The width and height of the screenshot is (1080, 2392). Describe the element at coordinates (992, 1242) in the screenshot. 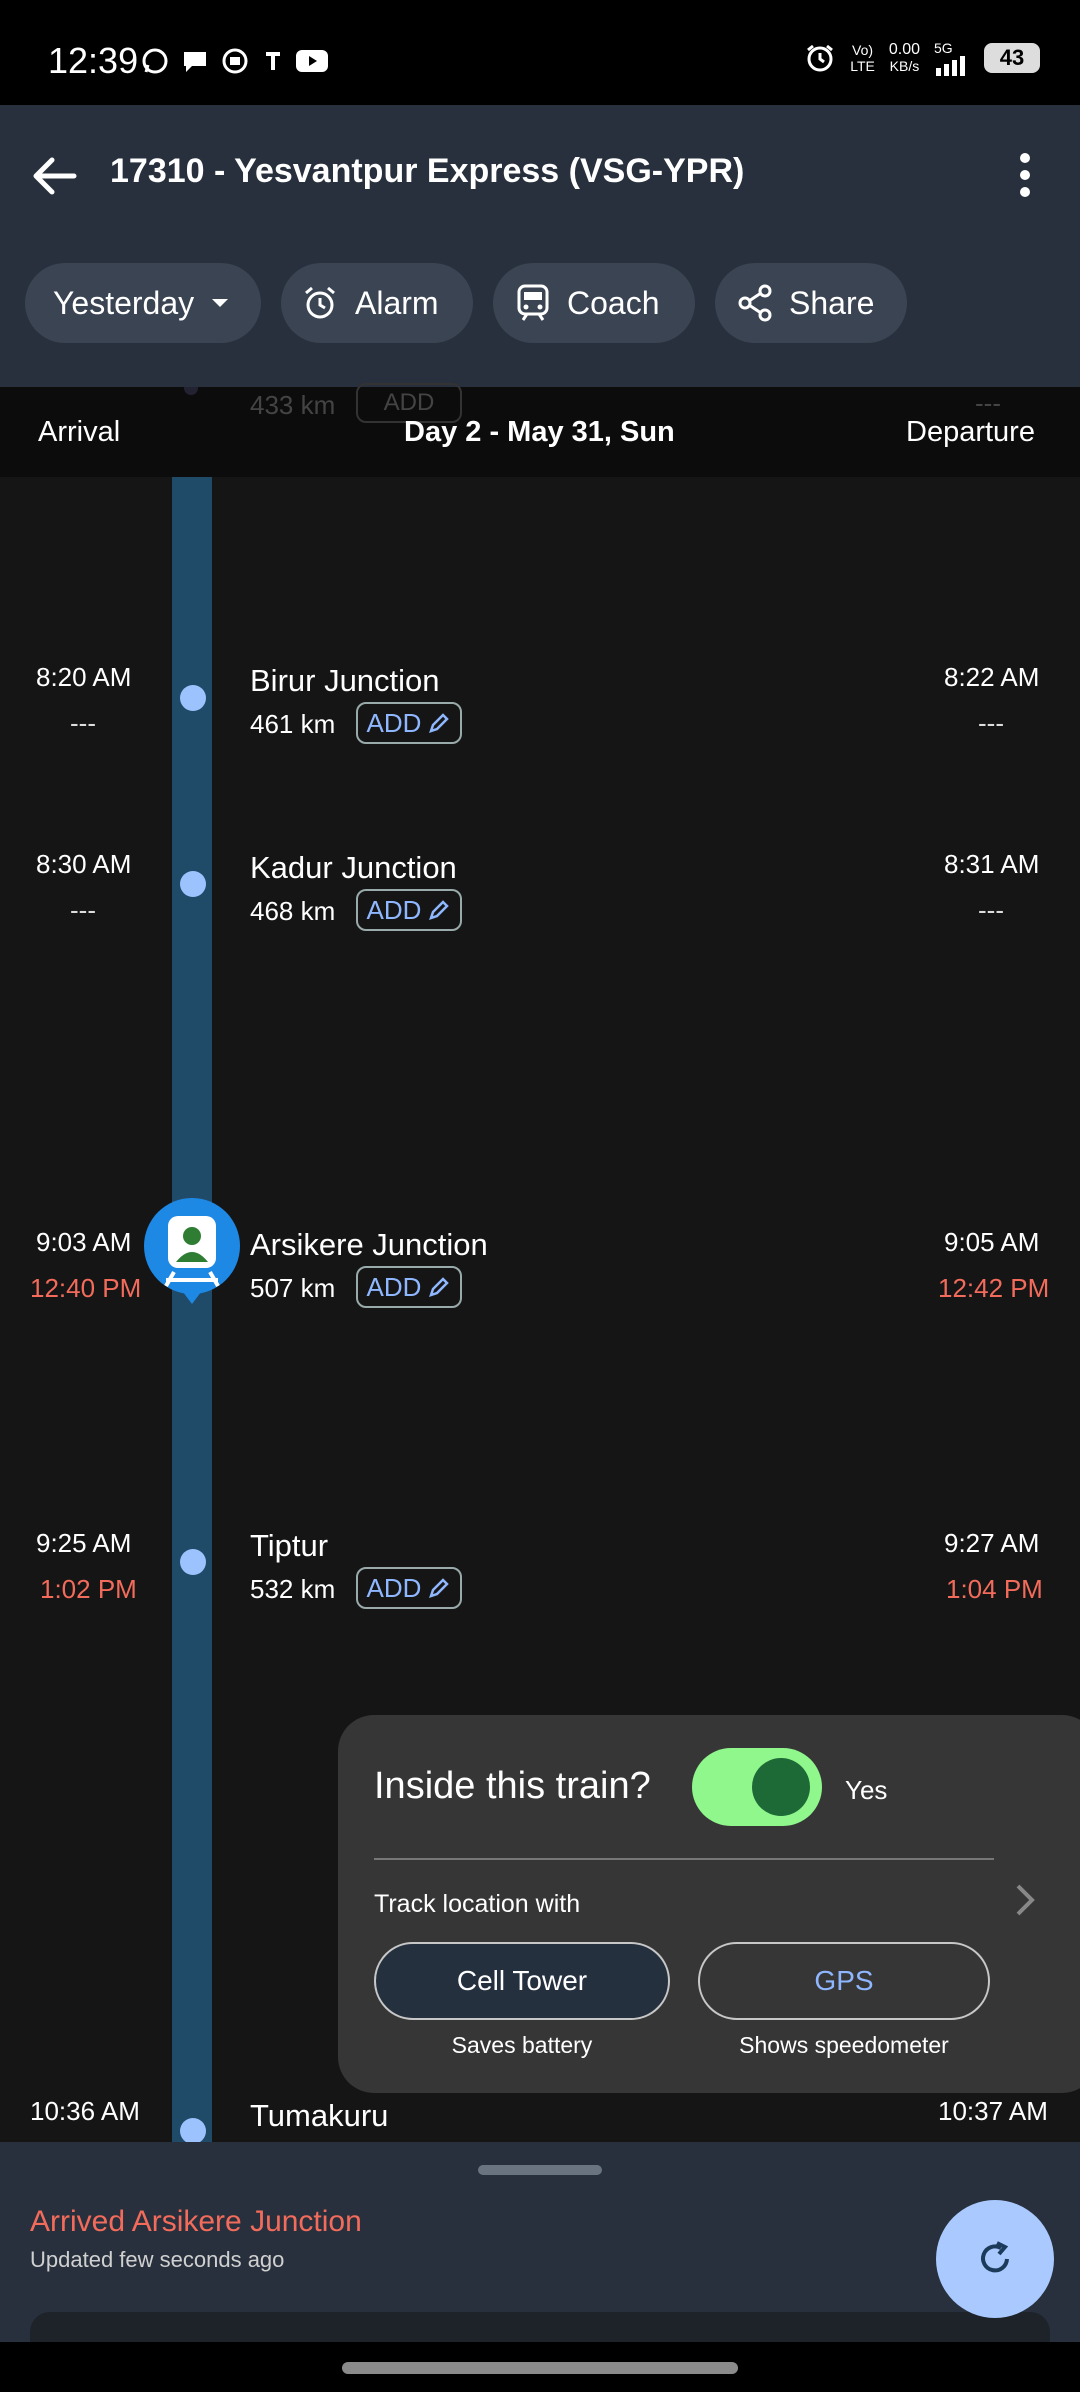

I see `departure-time: 9:05 AM` at that location.